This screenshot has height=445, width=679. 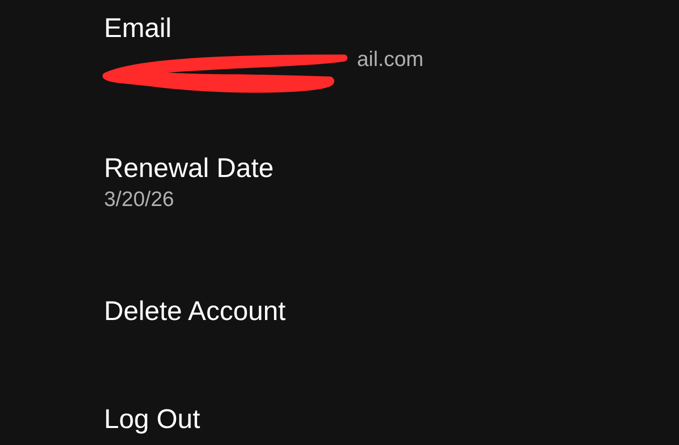 I want to click on setting-value: ail.com, so click(x=390, y=60).